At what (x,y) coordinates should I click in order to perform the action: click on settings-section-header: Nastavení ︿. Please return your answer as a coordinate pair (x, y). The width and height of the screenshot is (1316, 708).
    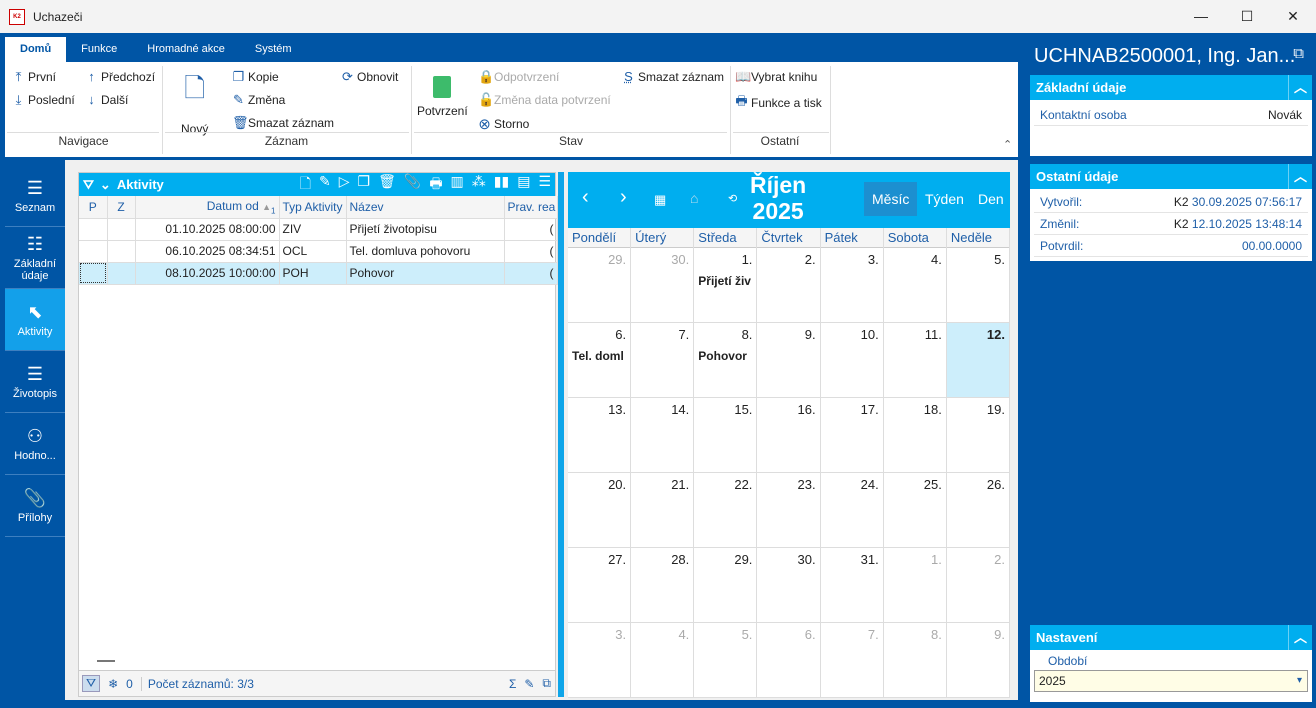
    Looking at the image, I should click on (1171, 637).